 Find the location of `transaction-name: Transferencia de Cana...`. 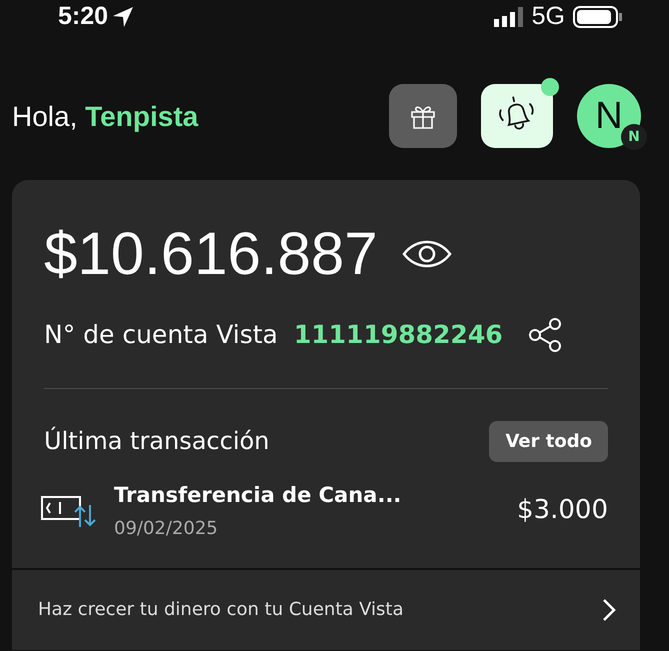

transaction-name: Transferencia de Cana... is located at coordinates (258, 495).